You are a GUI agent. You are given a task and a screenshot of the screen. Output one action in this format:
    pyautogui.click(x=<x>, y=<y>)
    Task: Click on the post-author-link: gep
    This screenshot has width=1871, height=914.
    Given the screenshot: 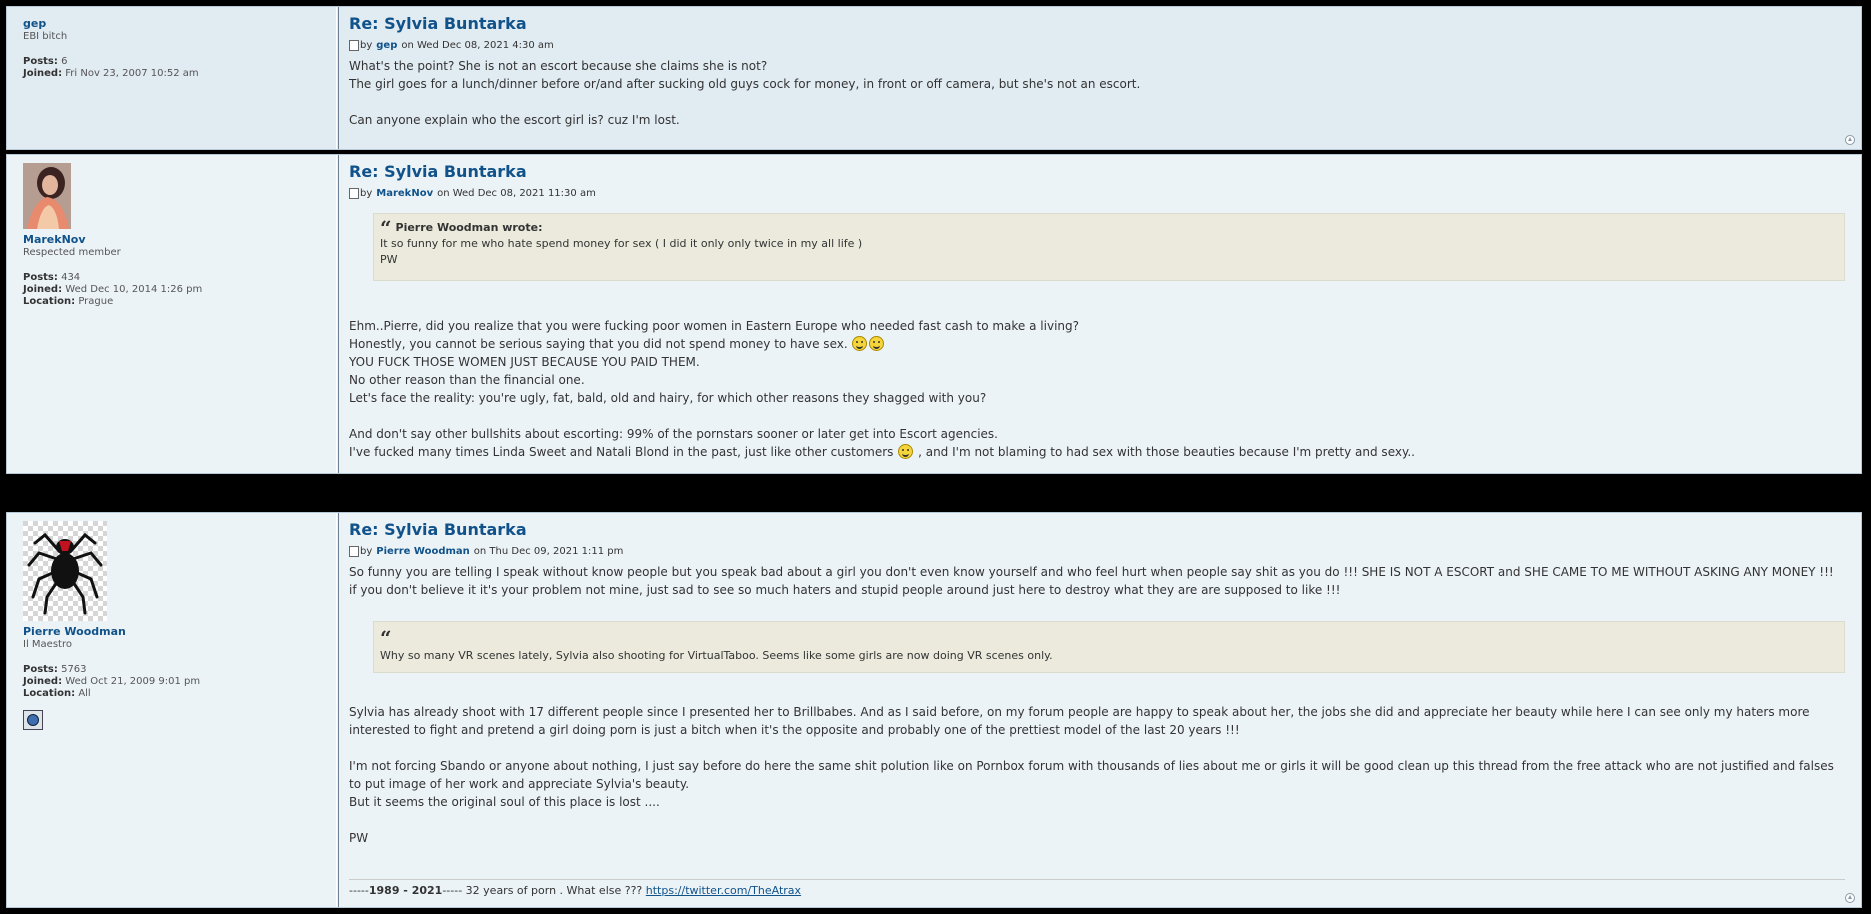 What is the action you would take?
    pyautogui.click(x=386, y=45)
    